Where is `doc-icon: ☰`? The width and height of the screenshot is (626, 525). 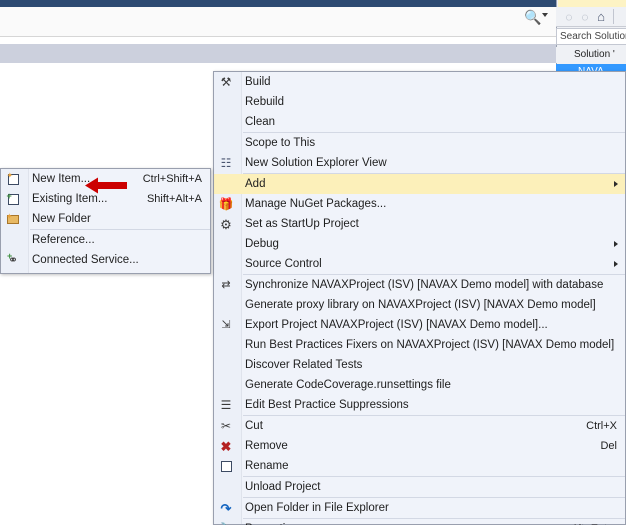
doc-icon: ☰ is located at coordinates (226, 405).